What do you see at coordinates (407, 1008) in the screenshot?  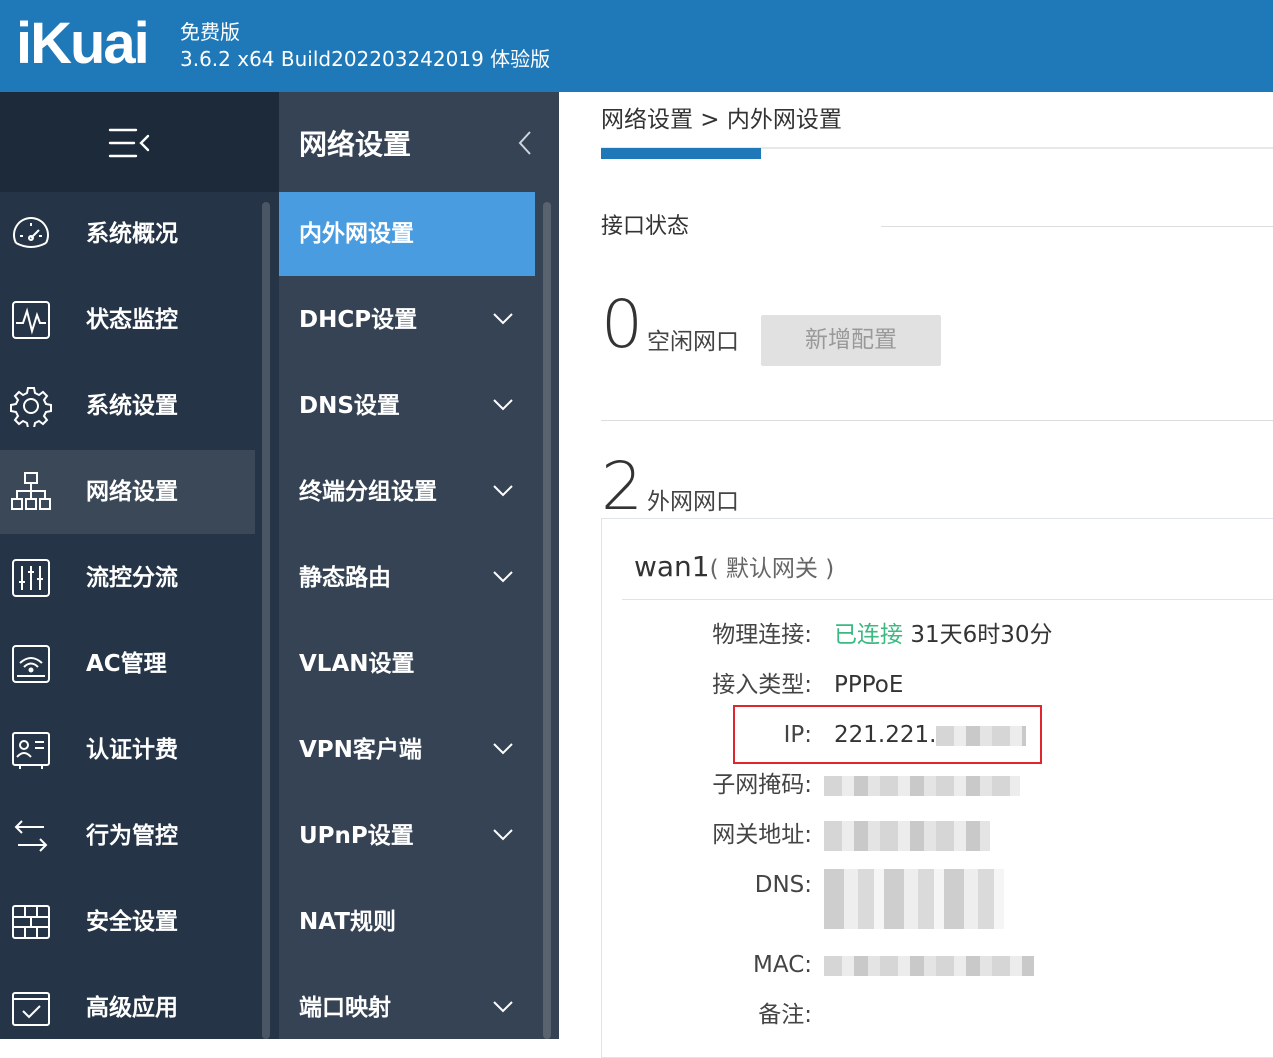 I see `subnav-item-port-forward: 端口映射` at bounding box center [407, 1008].